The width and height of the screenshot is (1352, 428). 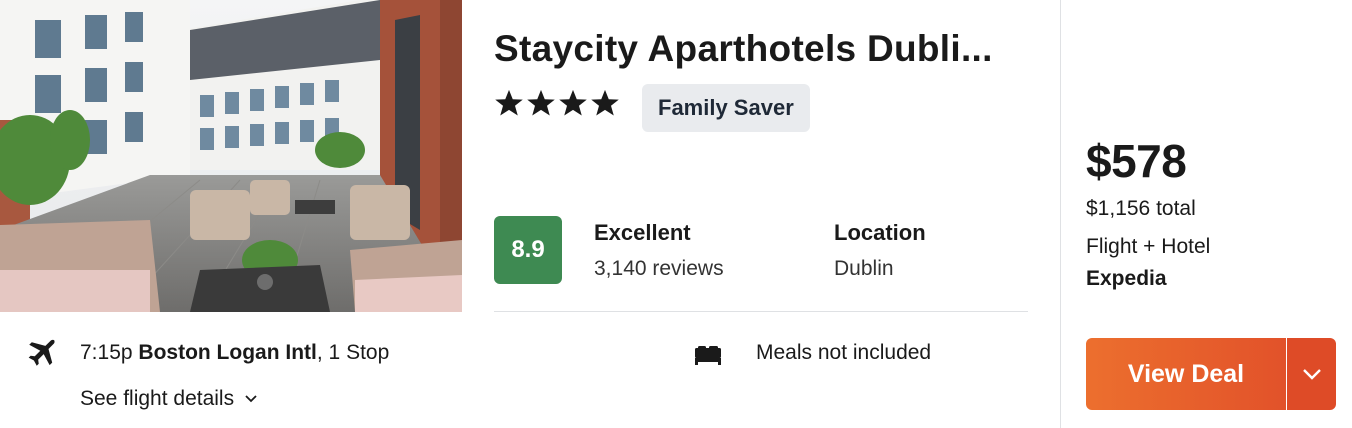 I want to click on bed-icon, so click(x=708, y=355).